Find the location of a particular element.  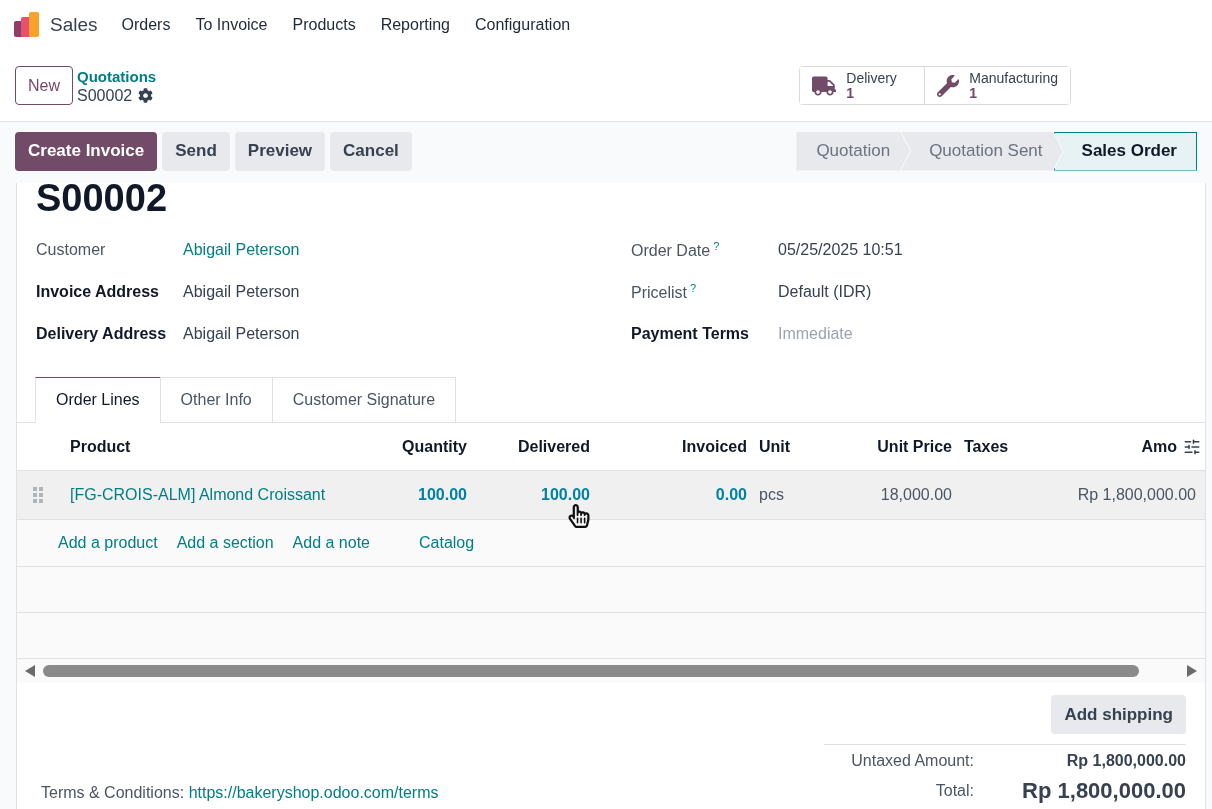

status-step: Quotation Sent is located at coordinates (982, 151).